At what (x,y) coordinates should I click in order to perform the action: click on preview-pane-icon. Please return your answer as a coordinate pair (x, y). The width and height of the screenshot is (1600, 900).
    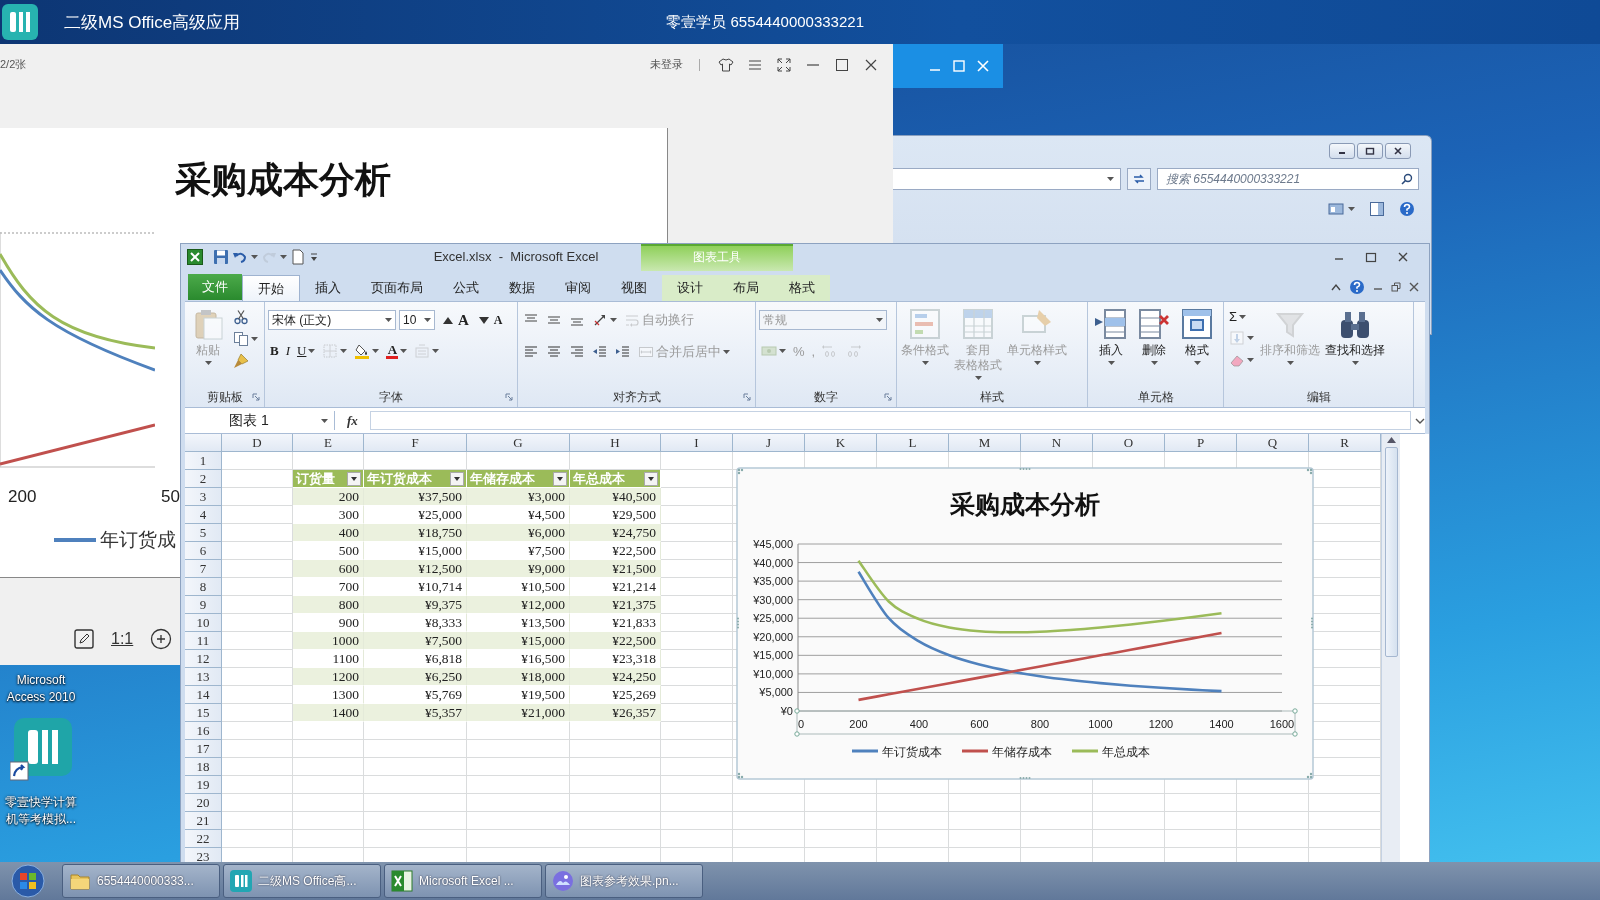
    Looking at the image, I should click on (1377, 209).